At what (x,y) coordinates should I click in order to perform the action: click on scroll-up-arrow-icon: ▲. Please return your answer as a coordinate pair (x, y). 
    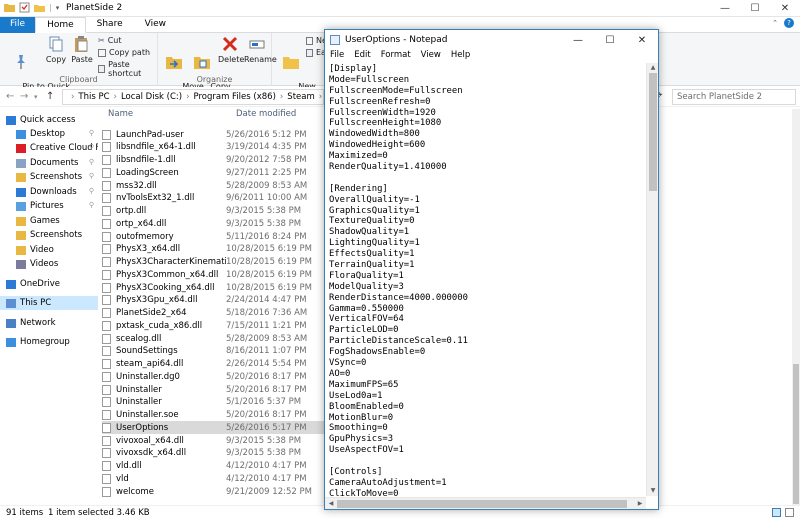
    Looking at the image, I should click on (653, 68).